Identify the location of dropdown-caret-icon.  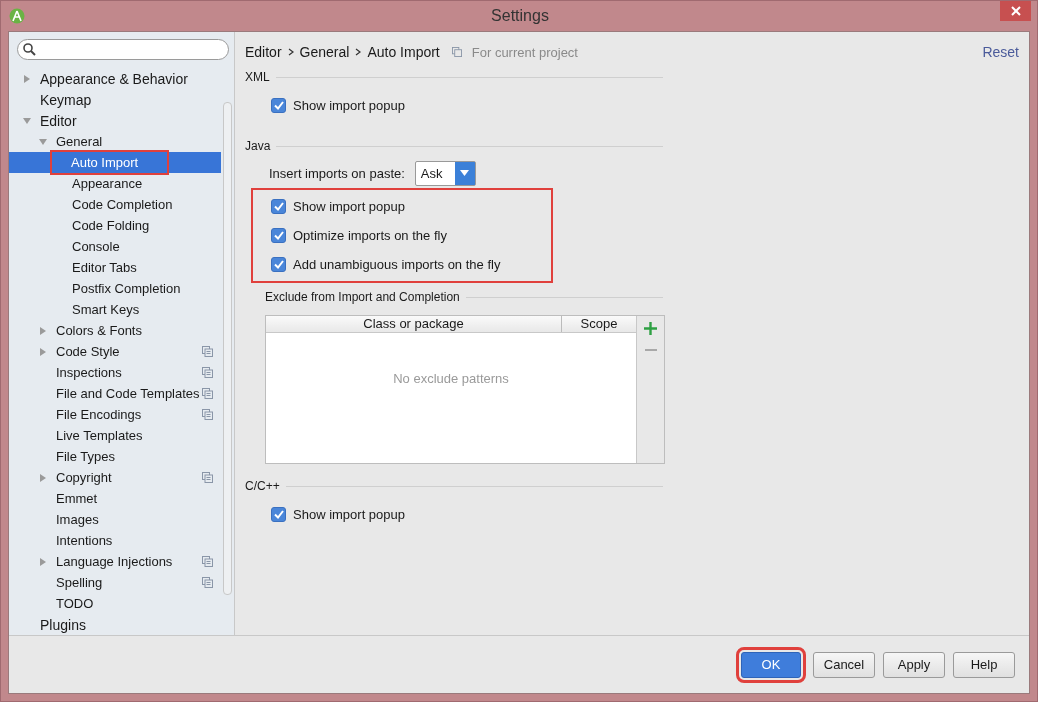
(465, 173).